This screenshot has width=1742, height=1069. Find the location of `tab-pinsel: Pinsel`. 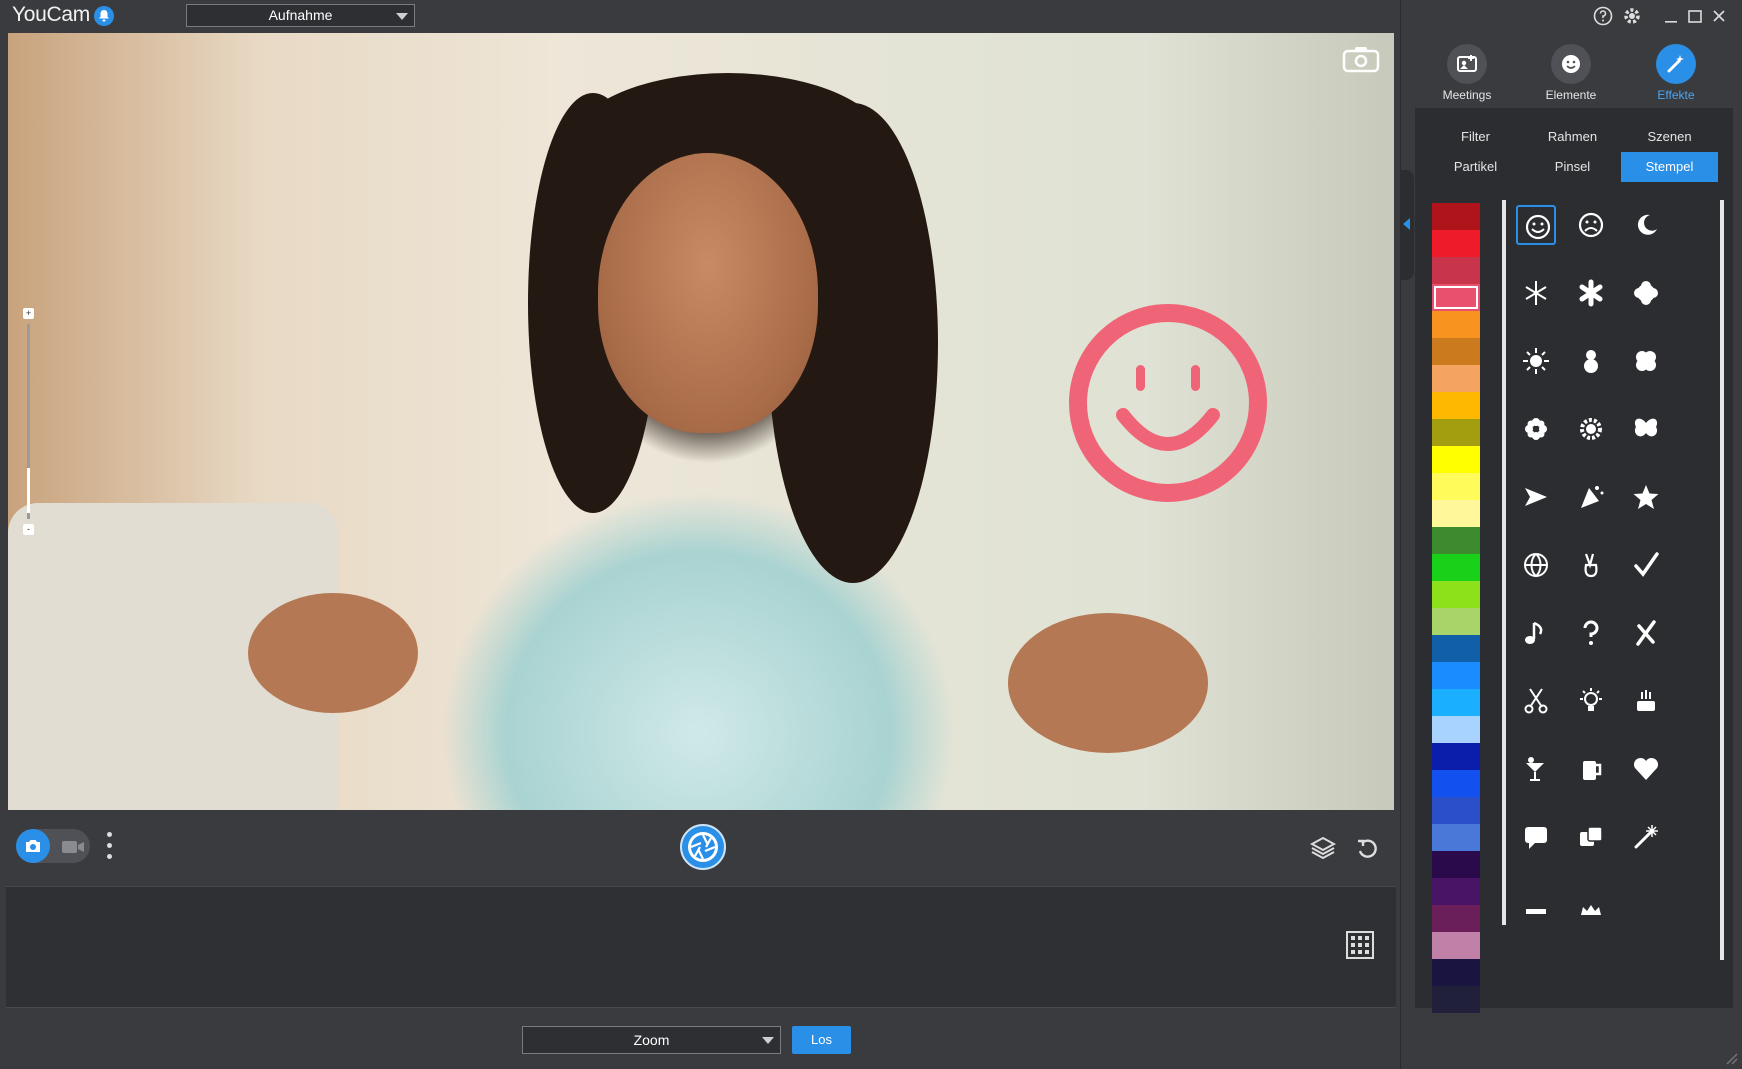

tab-pinsel: Pinsel is located at coordinates (1572, 167).